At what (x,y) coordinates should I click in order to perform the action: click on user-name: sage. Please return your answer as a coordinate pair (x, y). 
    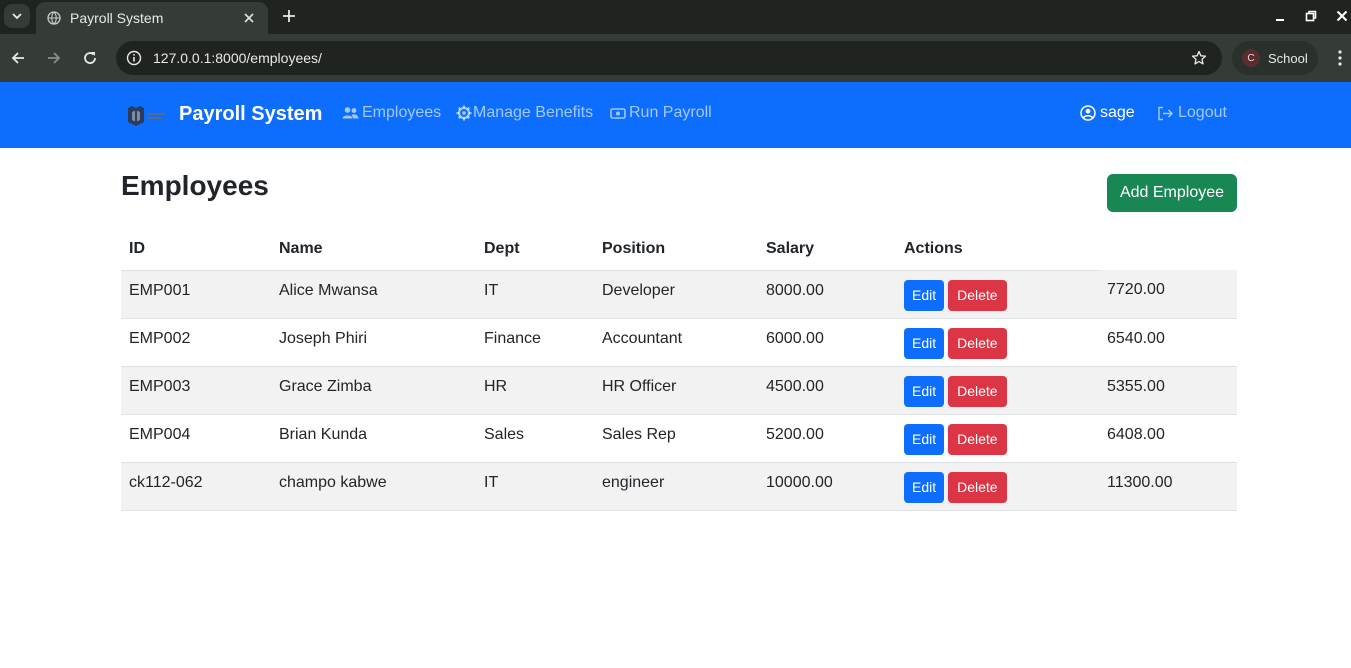
    Looking at the image, I should click on (1117, 112).